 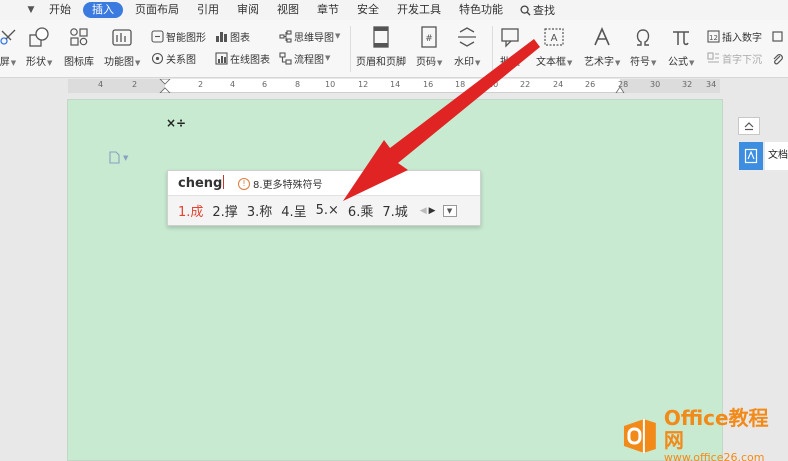 I want to click on collapse-icon, so click(x=749, y=126).